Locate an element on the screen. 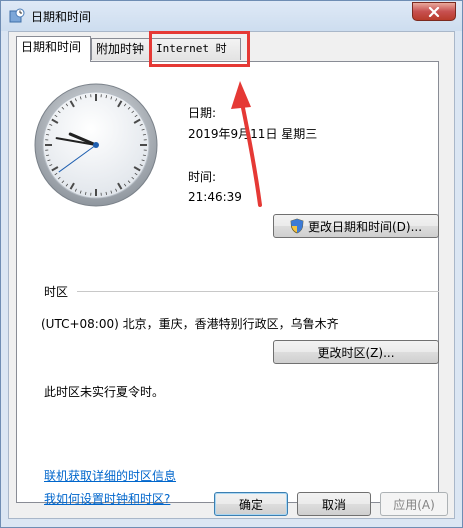  tab-date-time: 日期和时间 is located at coordinates (53, 49).